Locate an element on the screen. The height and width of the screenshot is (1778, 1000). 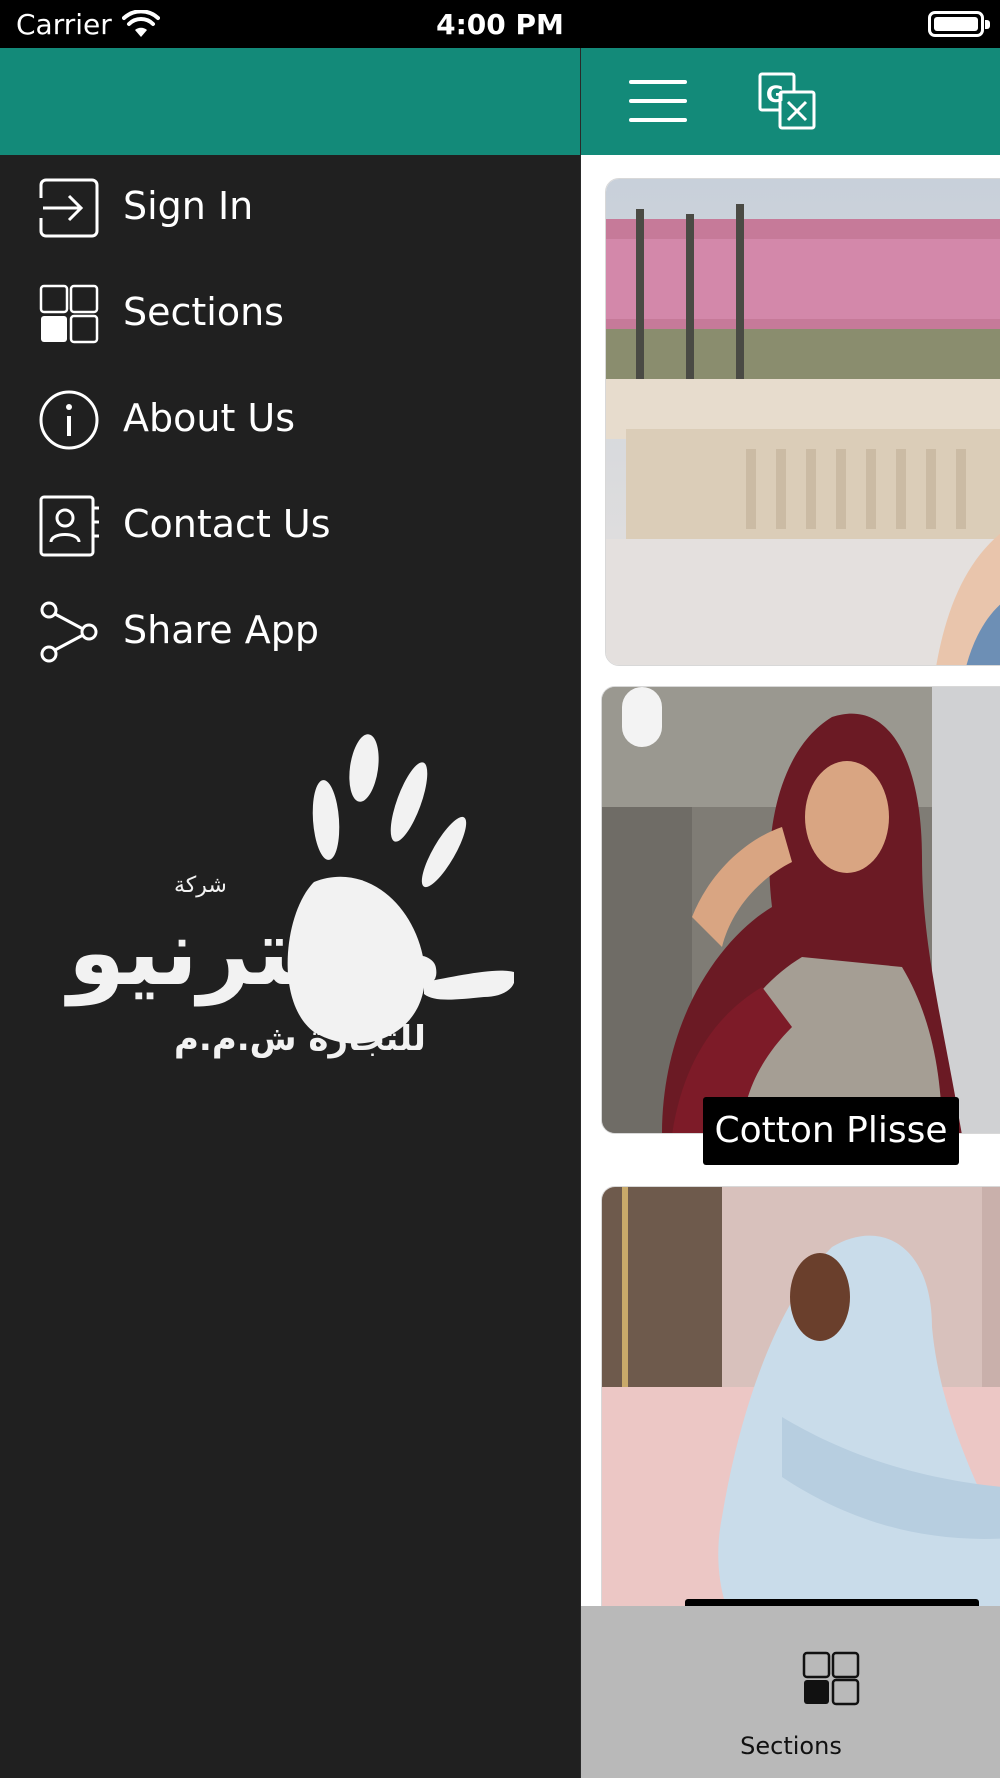
logo-text-bottom: للتجارة ش.م.م is located at coordinates (300, 1039).